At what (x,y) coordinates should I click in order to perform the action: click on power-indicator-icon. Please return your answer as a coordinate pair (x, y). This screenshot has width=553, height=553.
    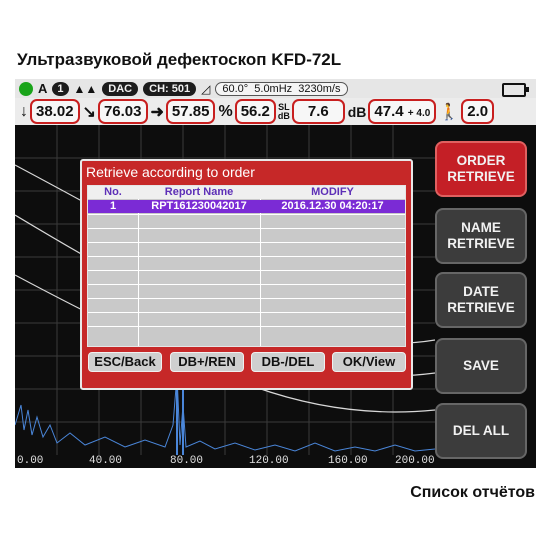
    Looking at the image, I should click on (26, 88).